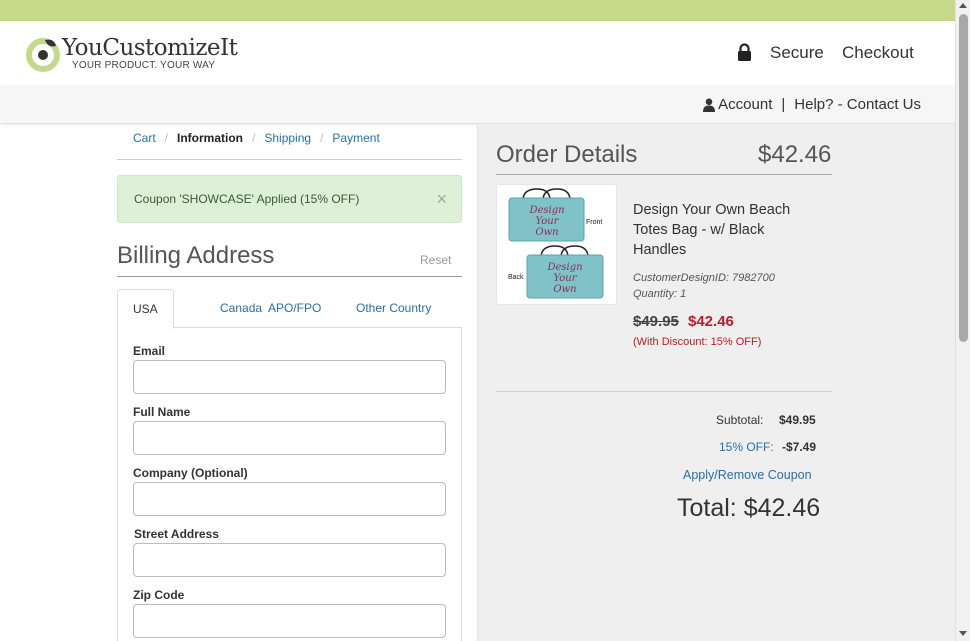 This screenshot has width=970, height=641. I want to click on checkout-label: Checkout, so click(878, 52).